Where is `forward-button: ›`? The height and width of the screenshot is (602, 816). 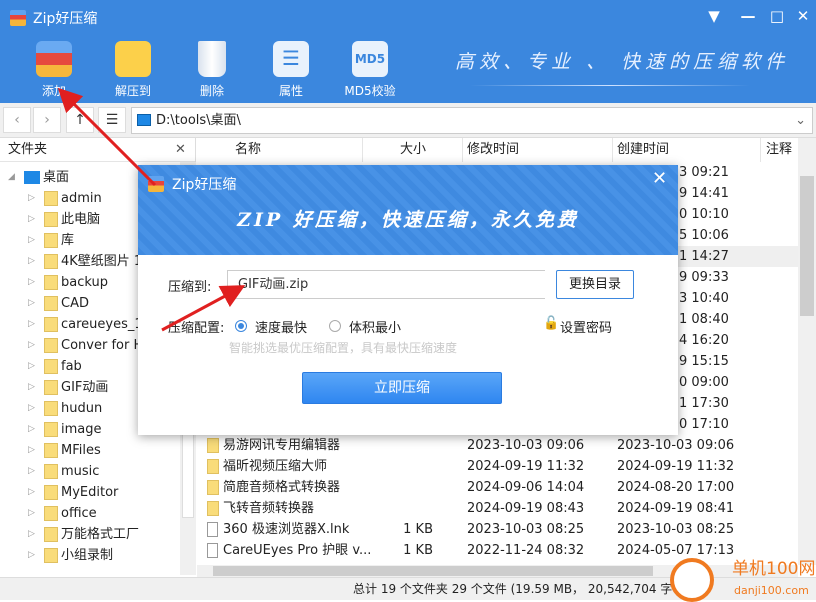
forward-button: › is located at coordinates (47, 120).